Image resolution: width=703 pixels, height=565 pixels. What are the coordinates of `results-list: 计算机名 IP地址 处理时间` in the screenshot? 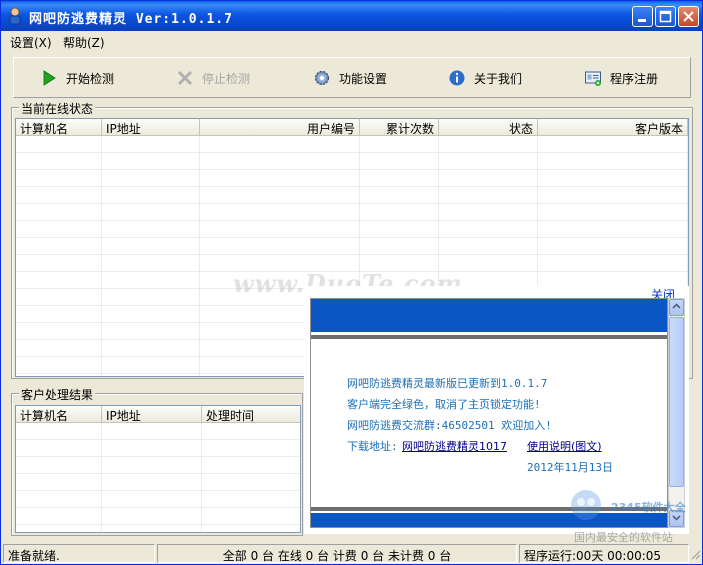 It's located at (158, 469).